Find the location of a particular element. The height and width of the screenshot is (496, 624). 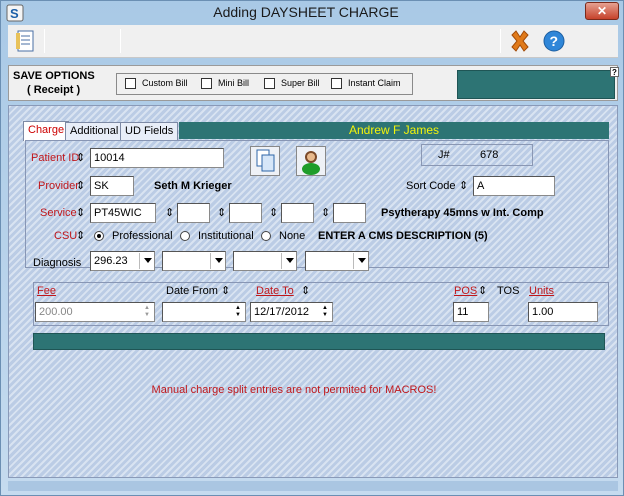

patient-lookup-button is located at coordinates (311, 161).